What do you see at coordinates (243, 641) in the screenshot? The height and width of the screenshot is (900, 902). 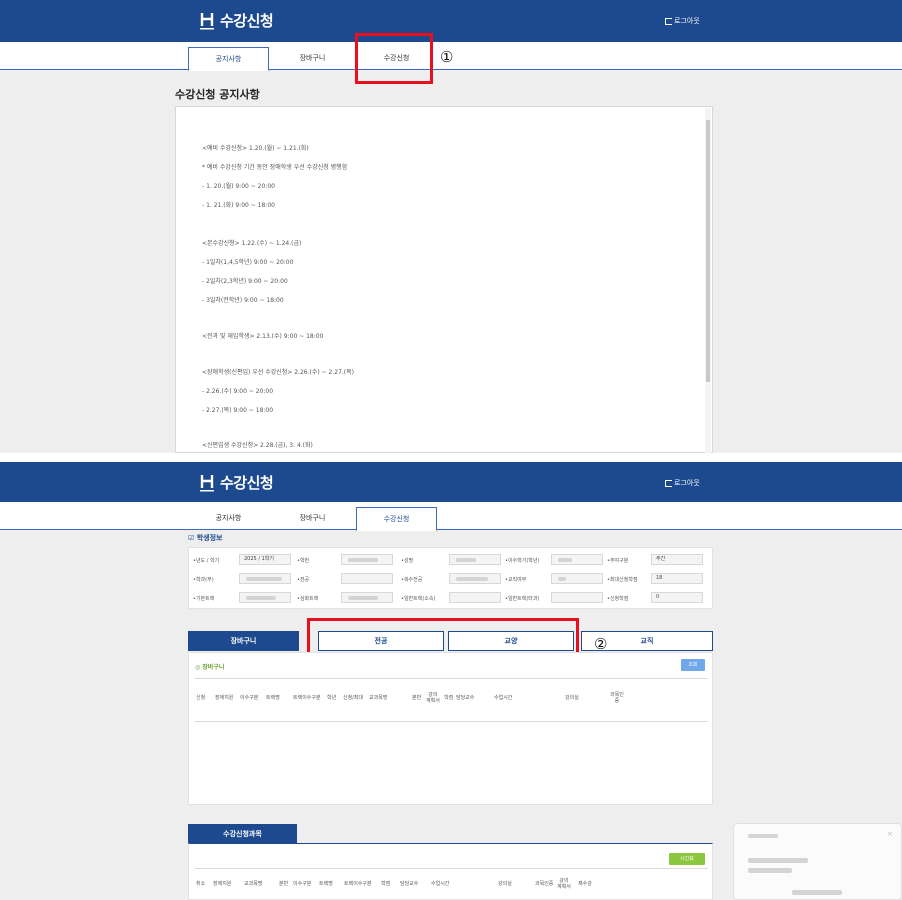 I see `main-tab-cart: 장바구니` at bounding box center [243, 641].